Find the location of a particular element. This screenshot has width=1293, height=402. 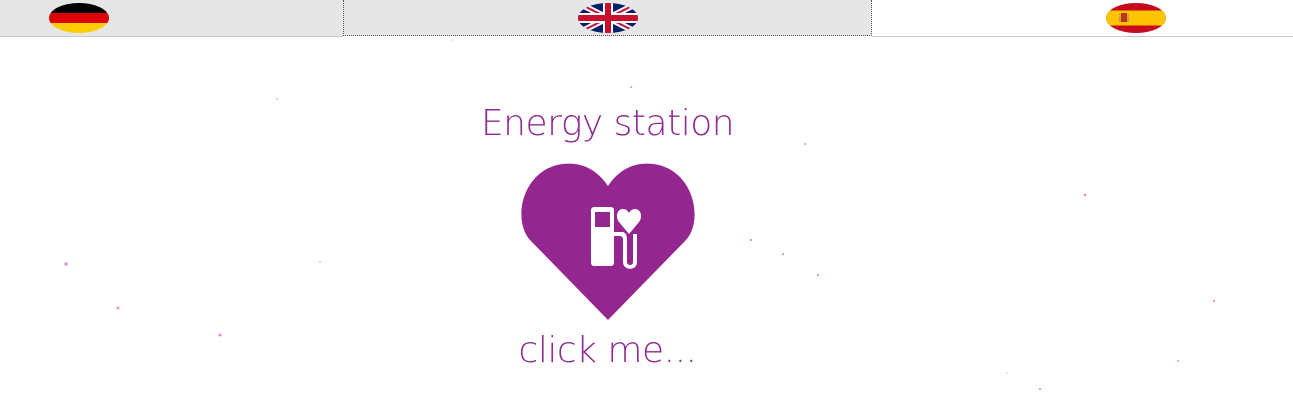

language-tab-spanish is located at coordinates (1082, 18).